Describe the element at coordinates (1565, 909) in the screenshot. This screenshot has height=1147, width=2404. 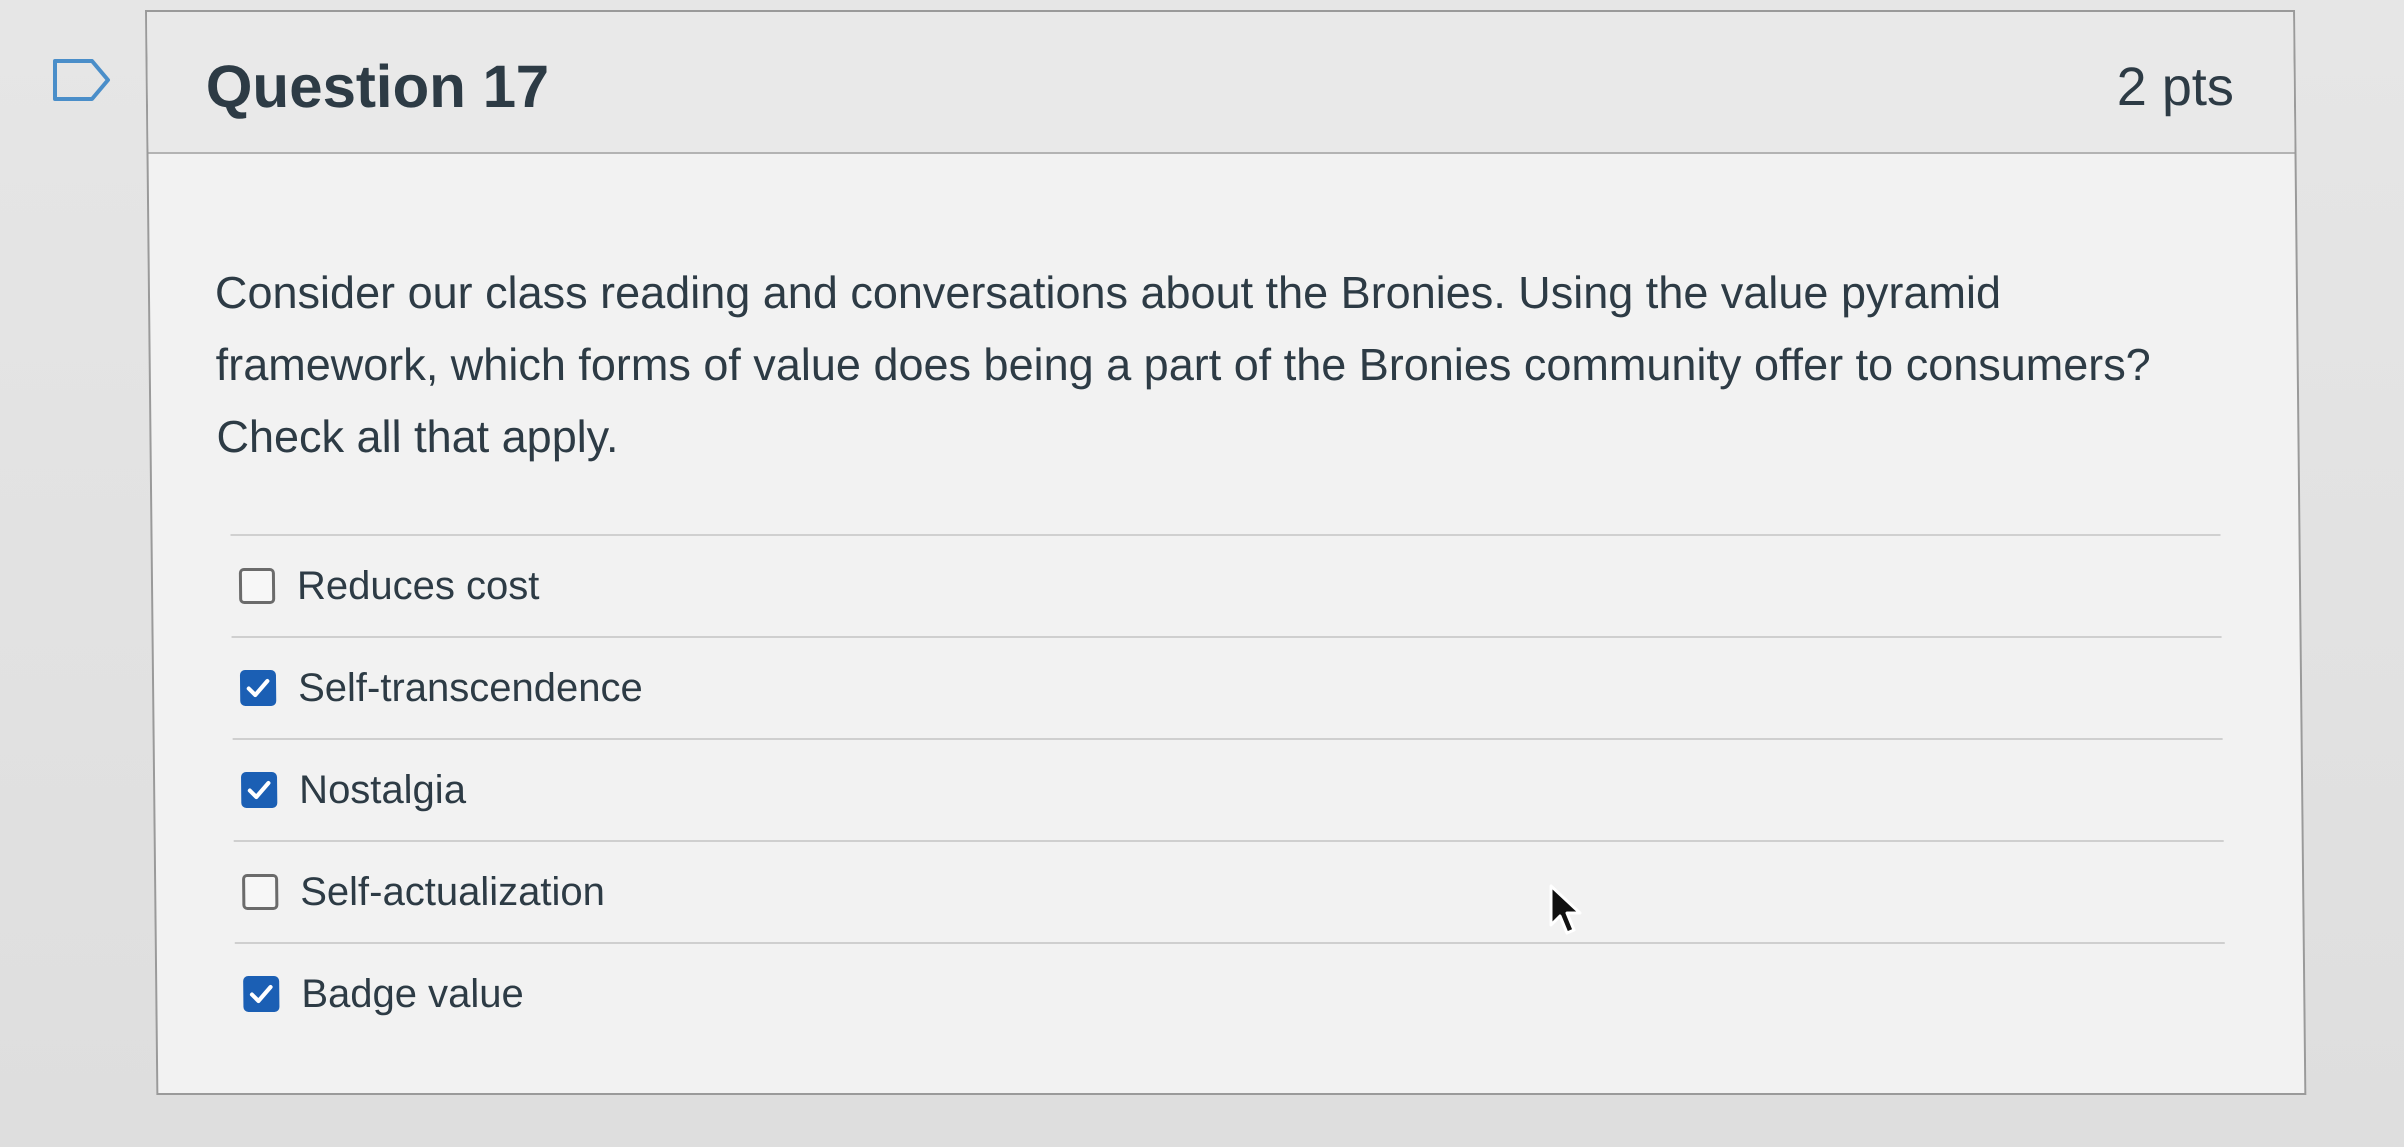
I see `mouse-pointer-icon` at that location.